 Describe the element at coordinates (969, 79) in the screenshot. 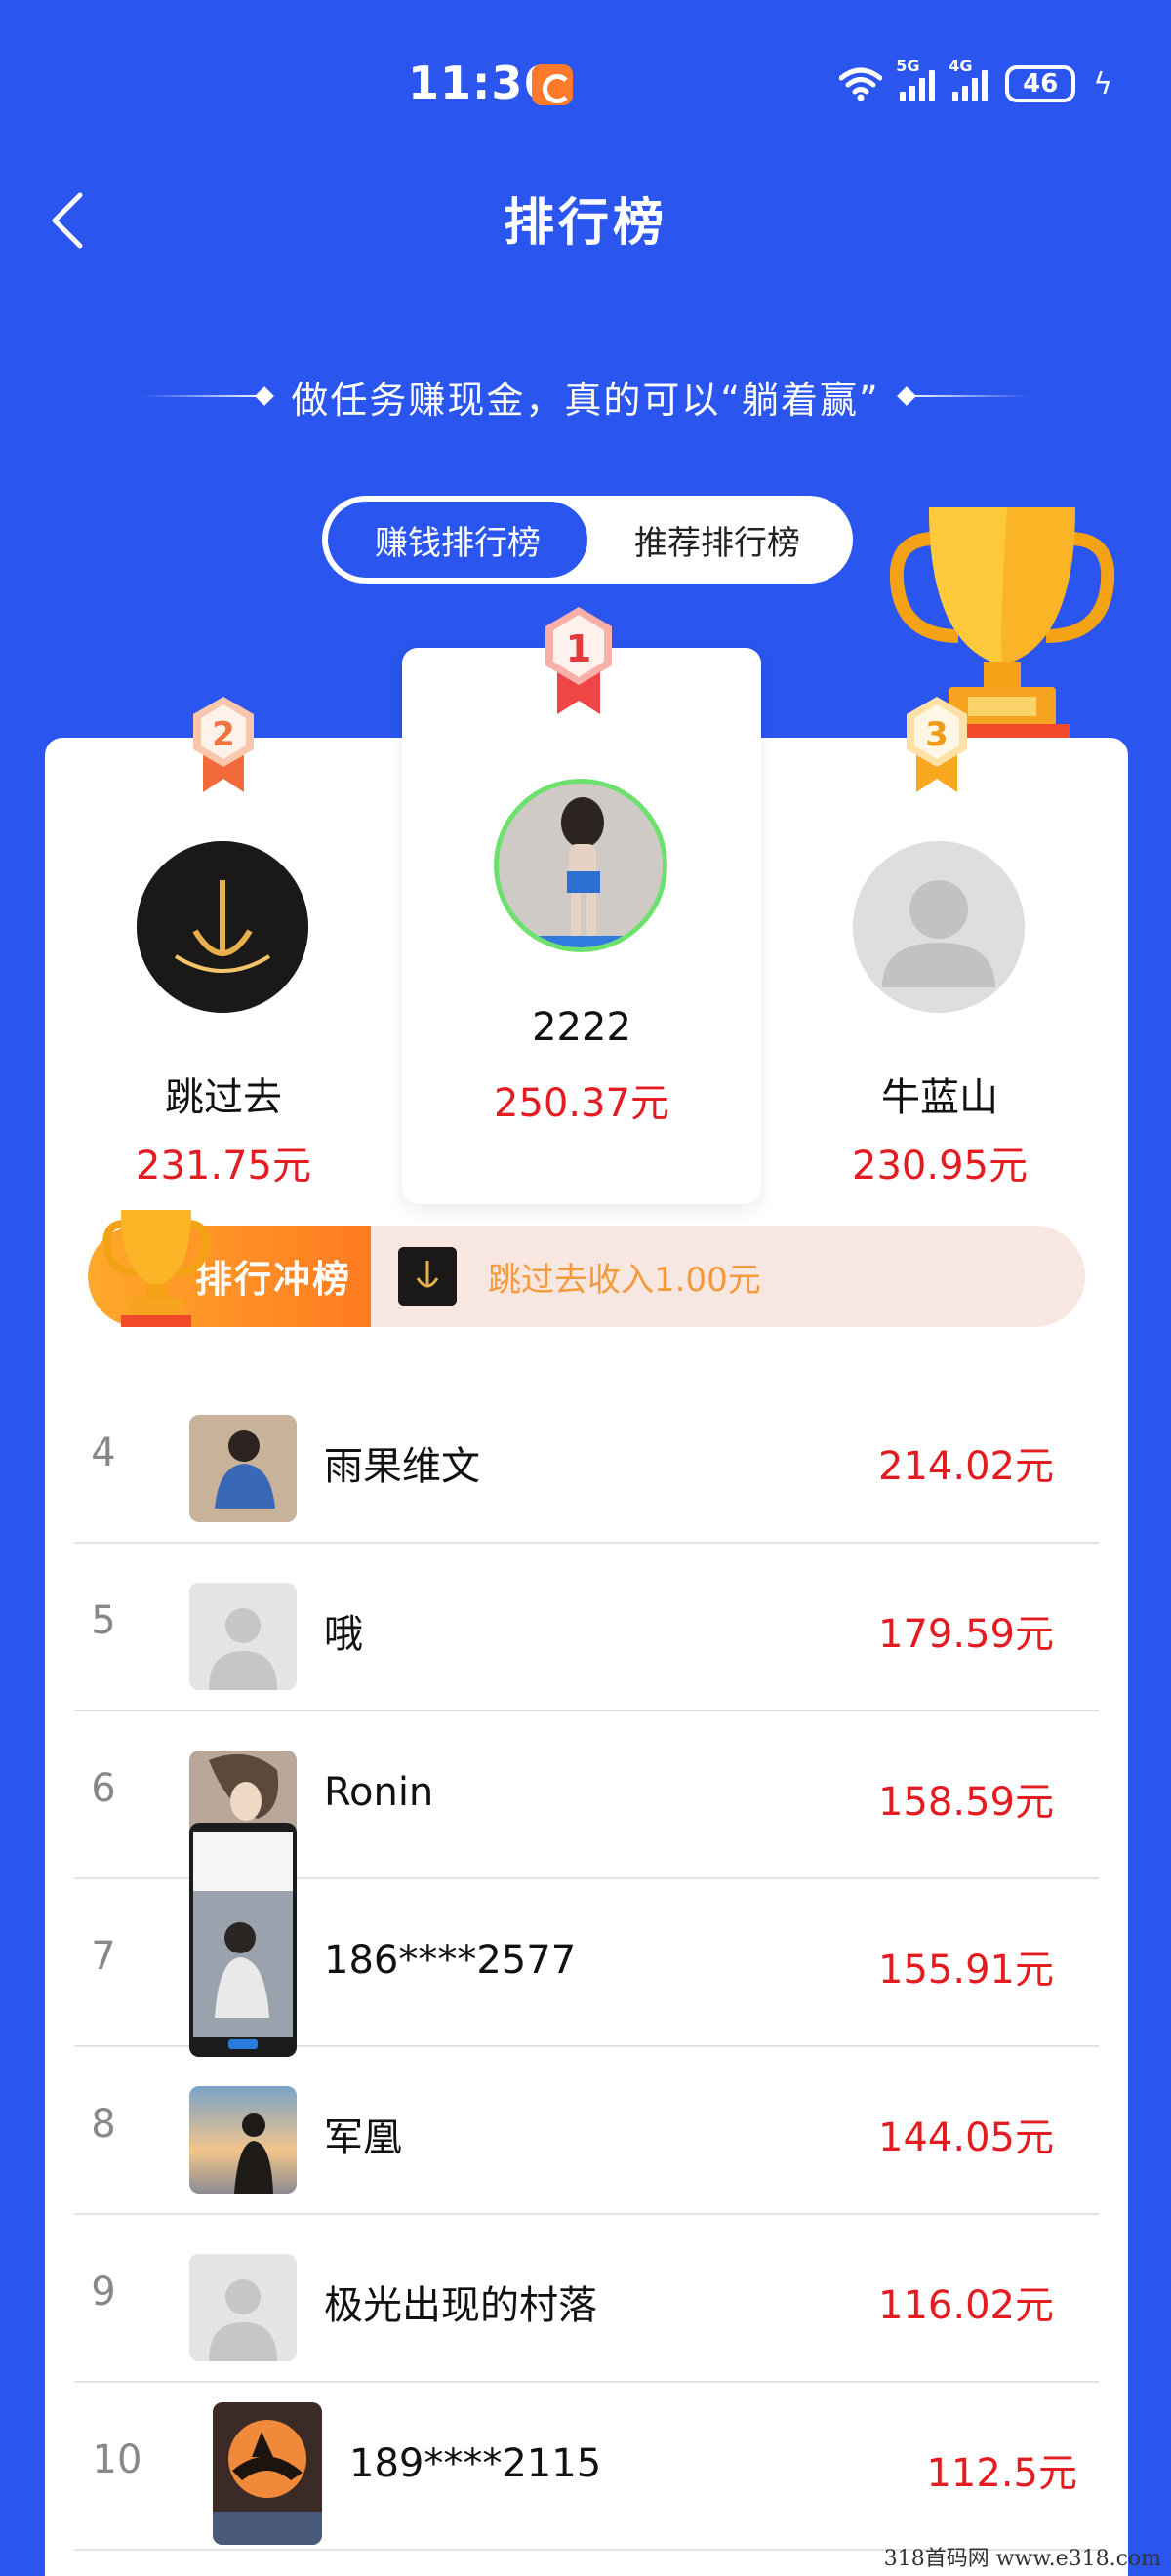

I see `signal-4g-icon: 4G` at that location.